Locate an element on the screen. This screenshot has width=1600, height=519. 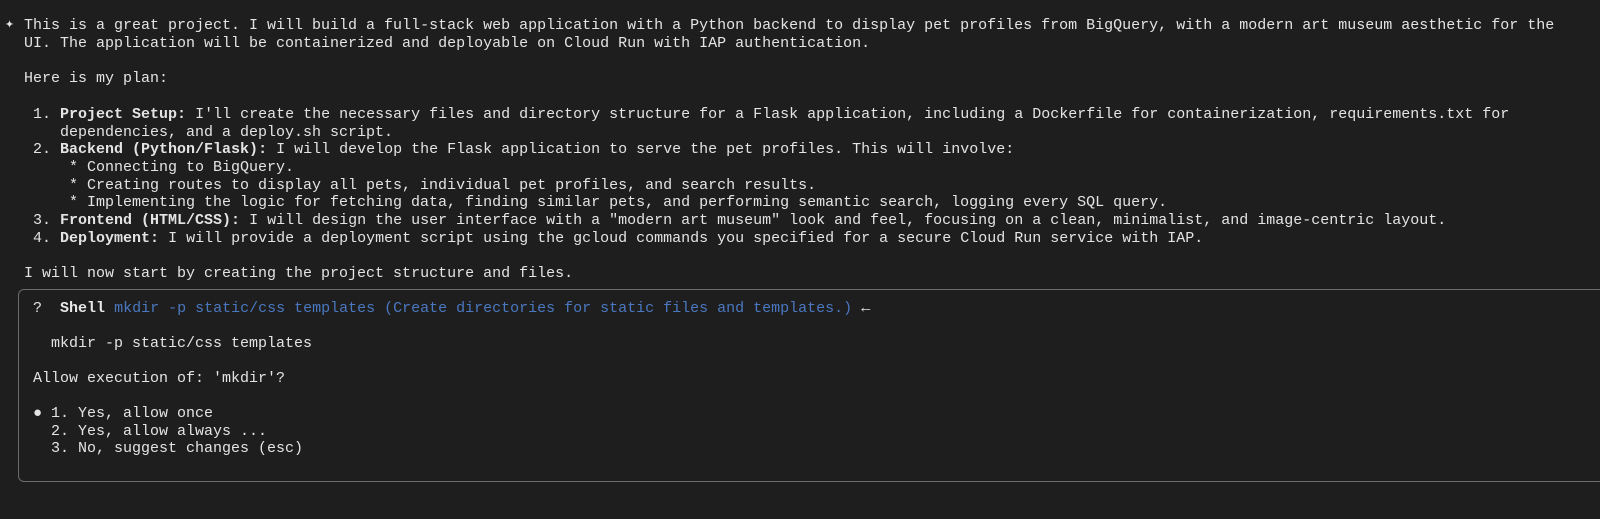
arrow-left-icon: ← is located at coordinates (866, 308).